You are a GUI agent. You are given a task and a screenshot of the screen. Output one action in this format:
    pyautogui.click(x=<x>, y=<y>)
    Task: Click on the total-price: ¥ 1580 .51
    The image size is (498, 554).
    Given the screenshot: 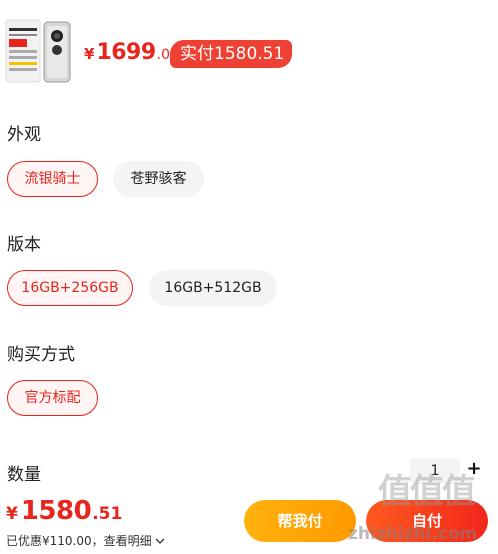 What is the action you would take?
    pyautogui.click(x=64, y=511)
    